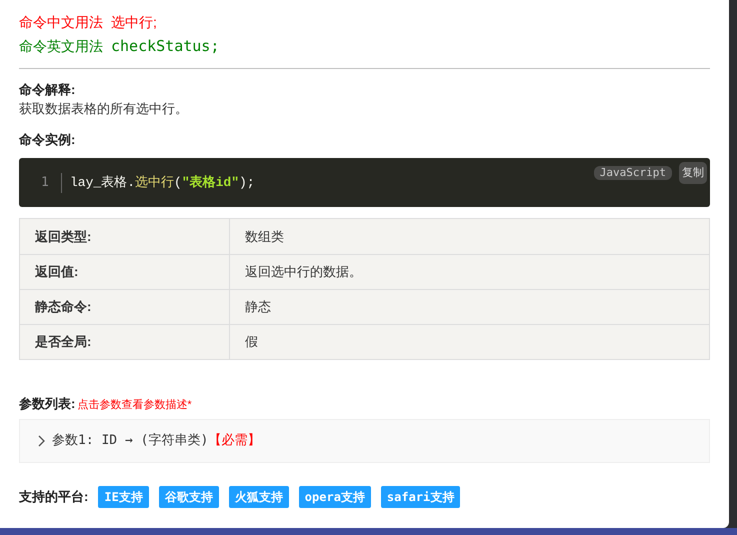  What do you see at coordinates (47, 90) in the screenshot?
I see `section-title: 命令解释:` at bounding box center [47, 90].